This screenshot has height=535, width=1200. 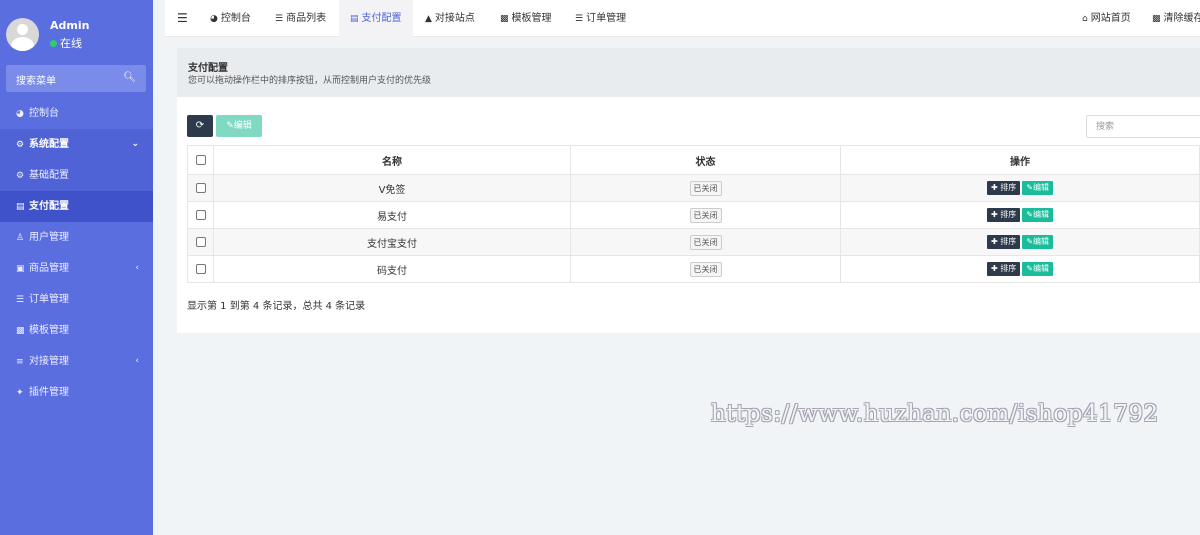 I want to click on column-header-status: 状态, so click(x=705, y=160).